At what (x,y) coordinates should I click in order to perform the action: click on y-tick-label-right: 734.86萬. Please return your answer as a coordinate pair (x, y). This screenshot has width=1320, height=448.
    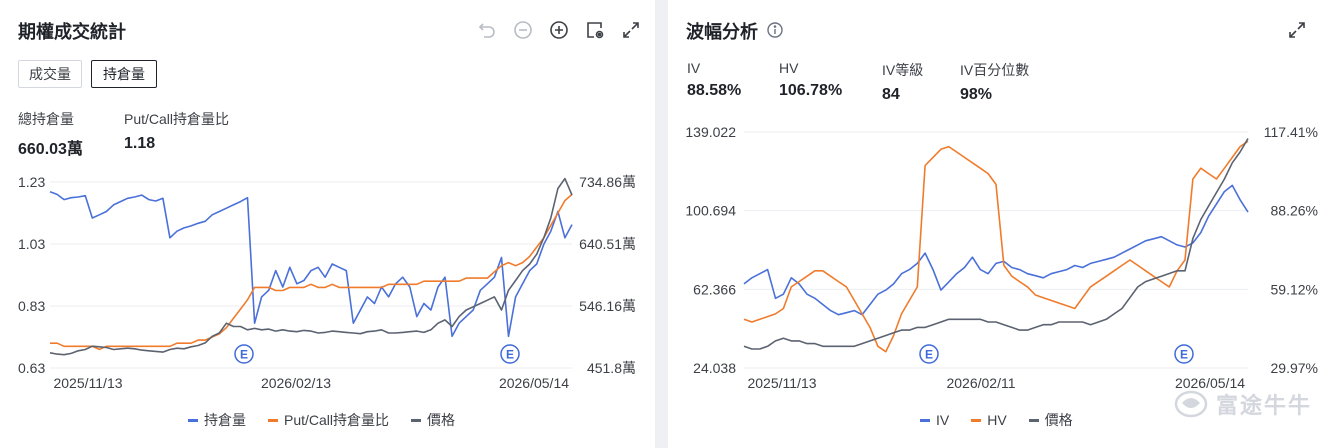
    Looking at the image, I should click on (607, 182).